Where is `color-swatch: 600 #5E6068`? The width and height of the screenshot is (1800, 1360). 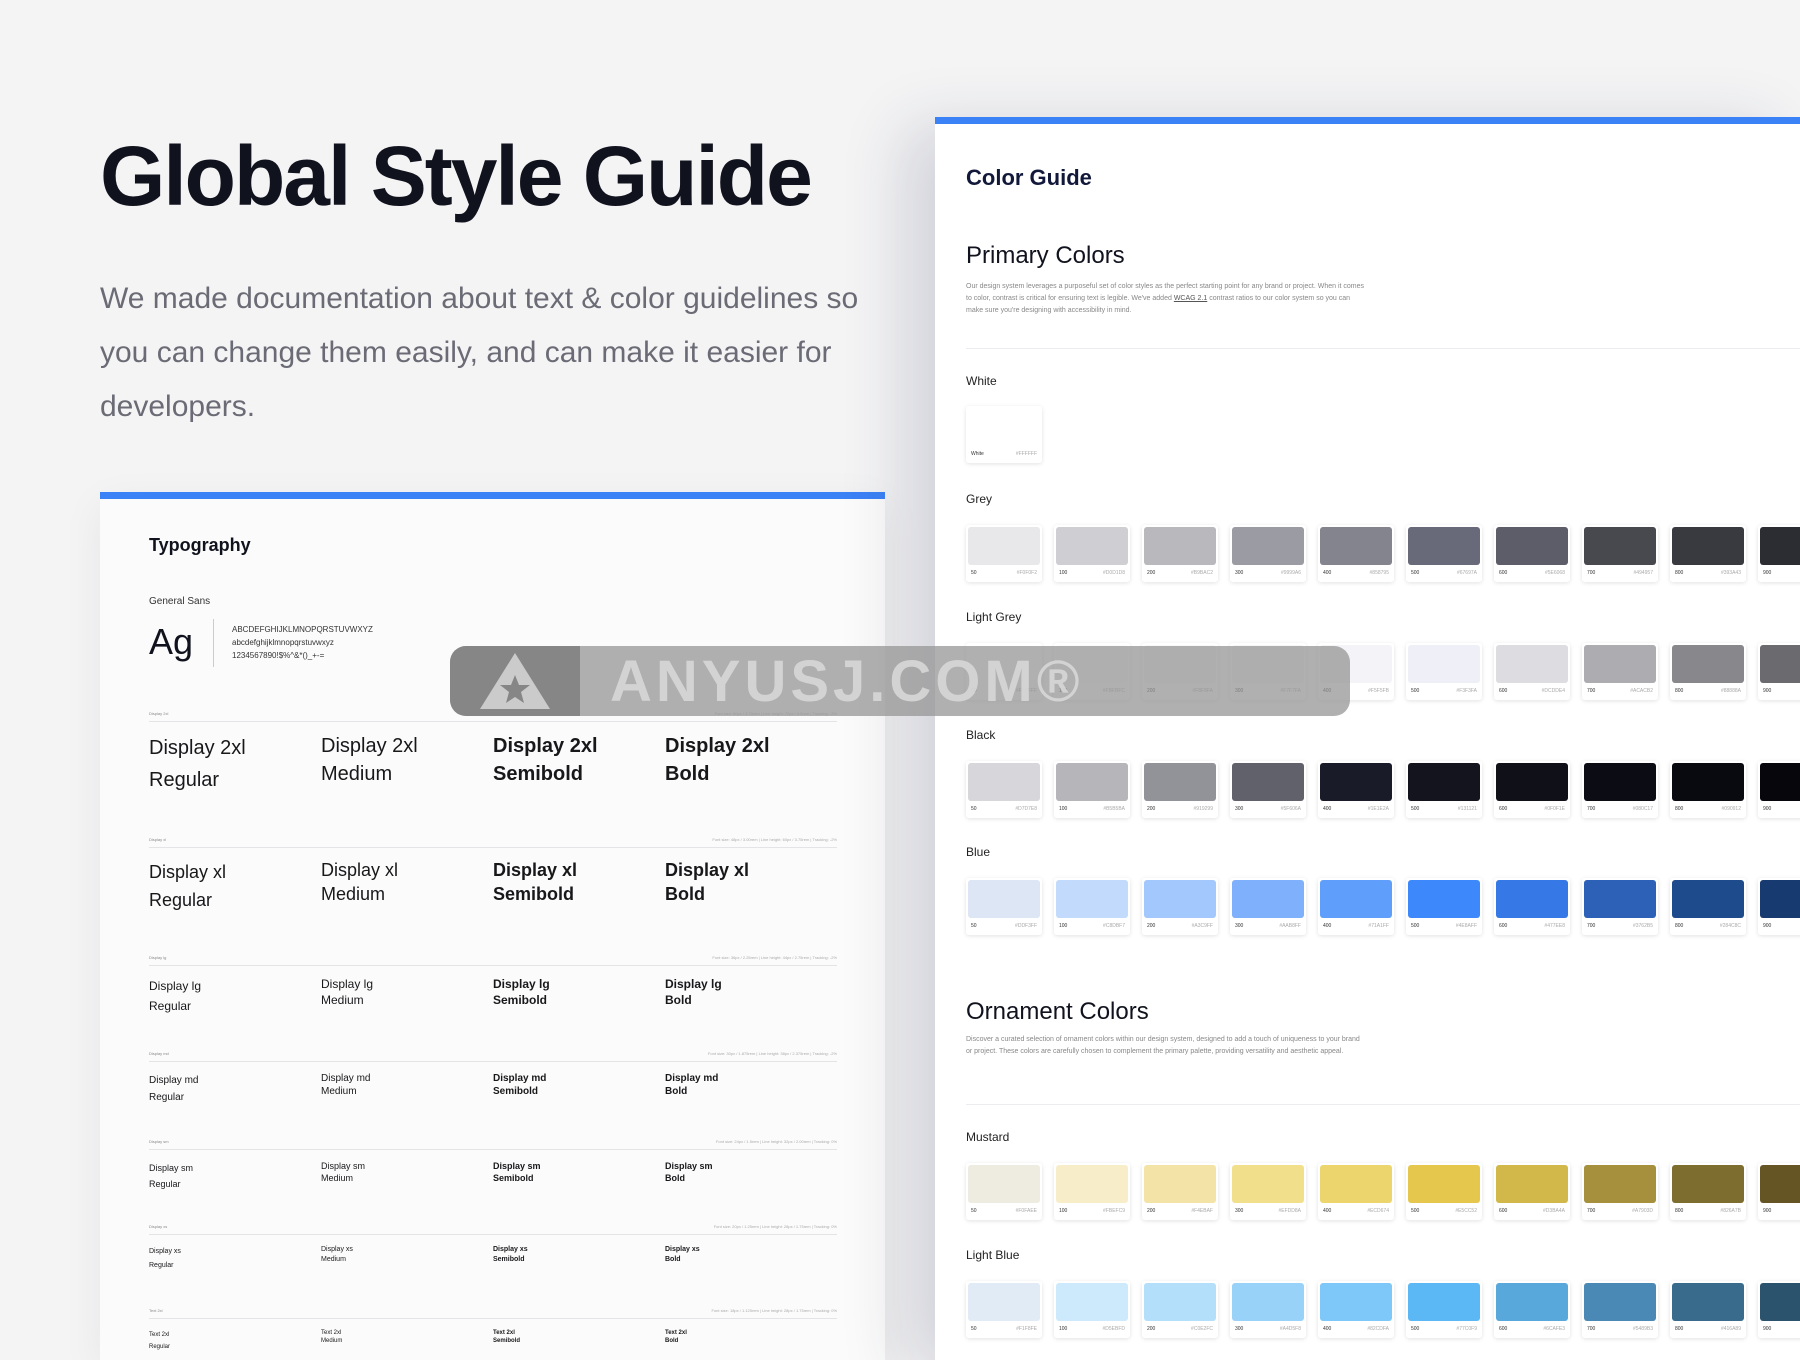
color-swatch: 600 #5E6068 is located at coordinates (1532, 553).